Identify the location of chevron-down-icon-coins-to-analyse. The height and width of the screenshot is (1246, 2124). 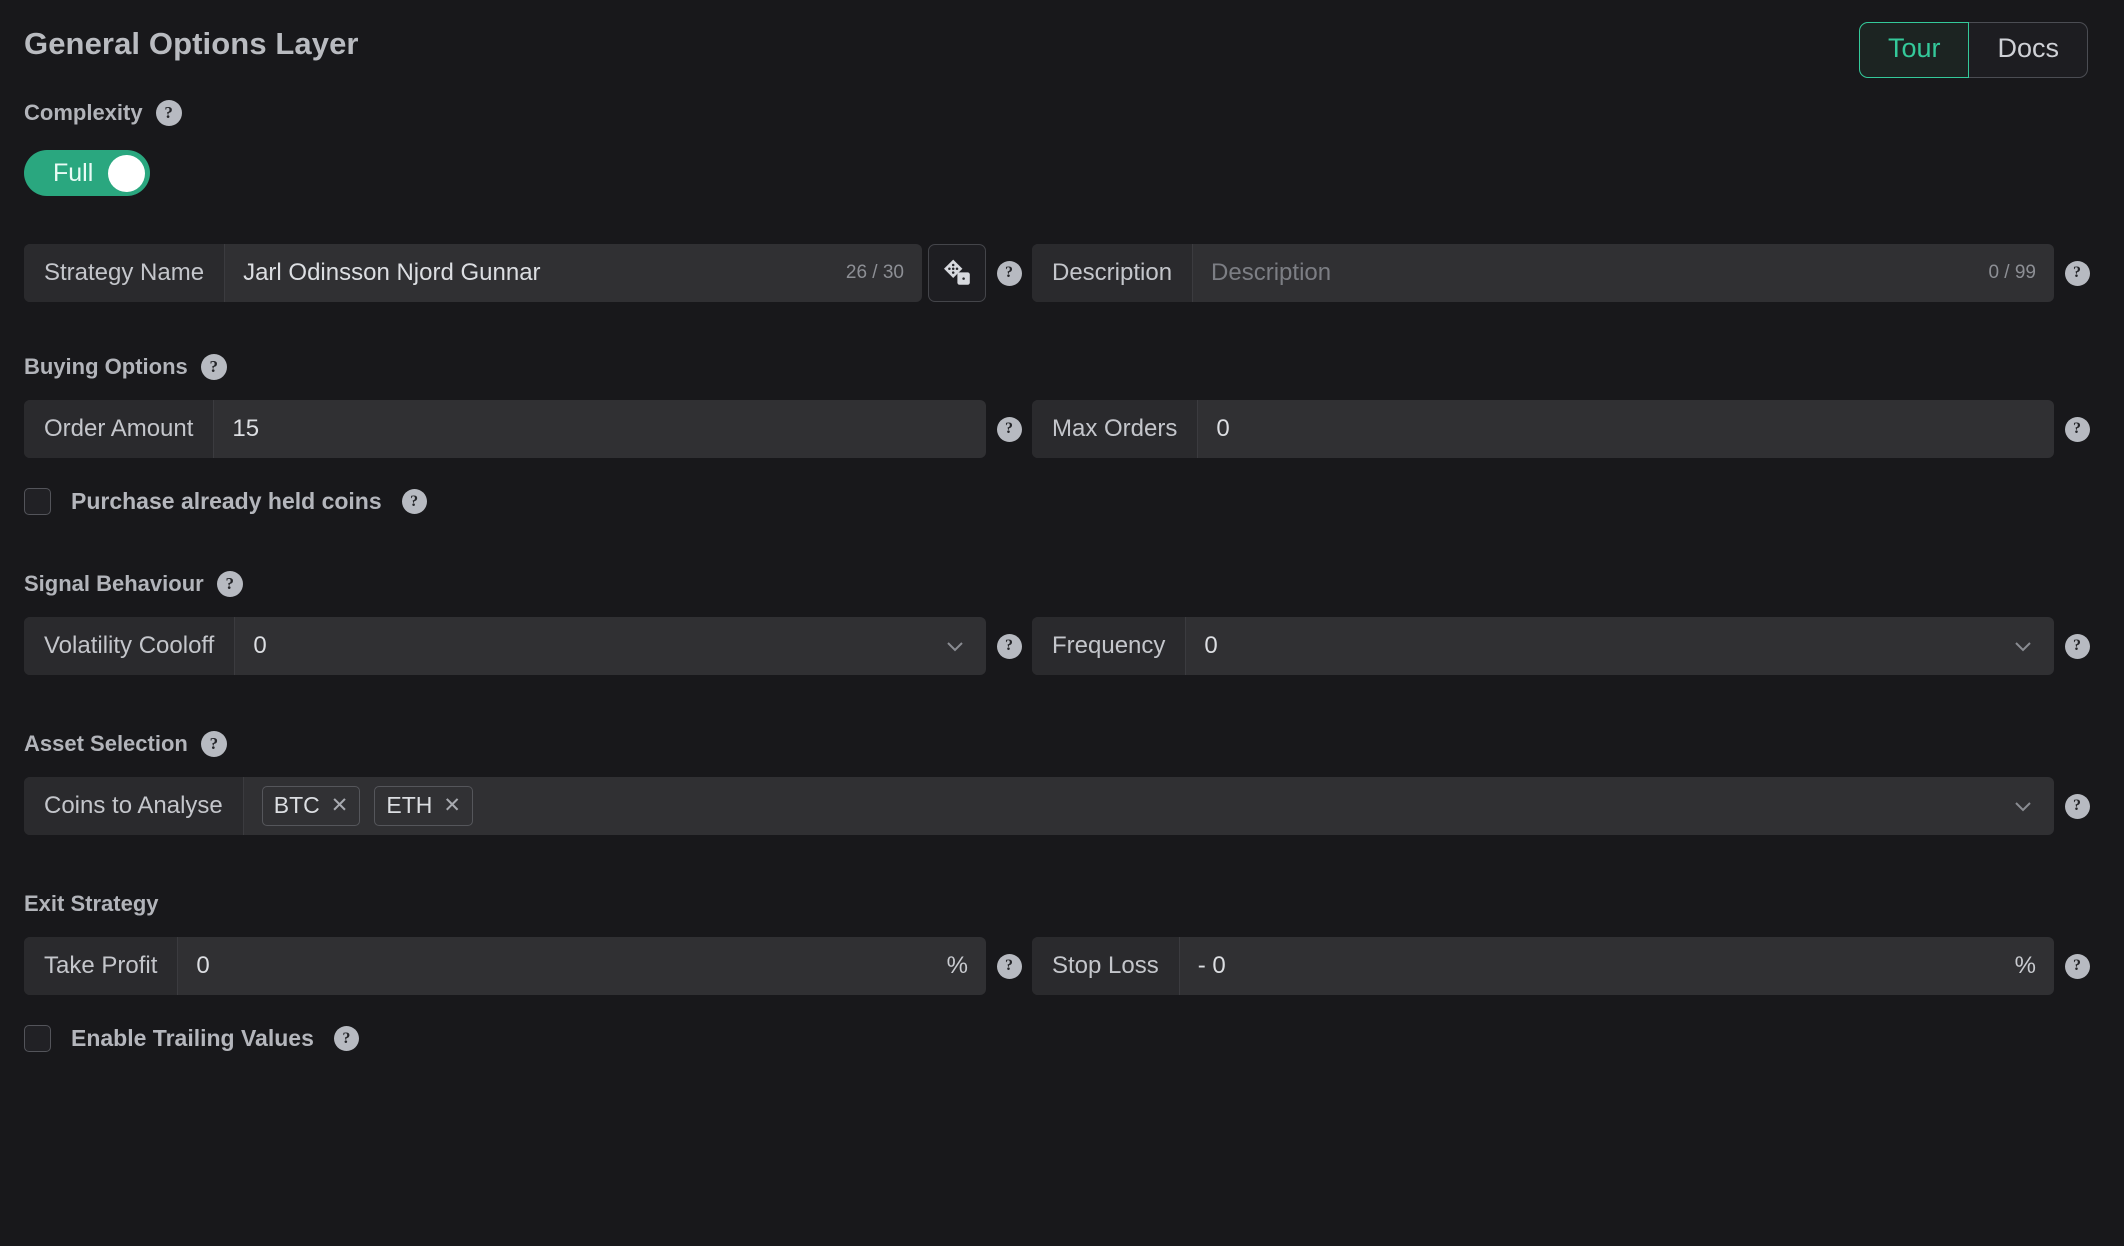
(2023, 806).